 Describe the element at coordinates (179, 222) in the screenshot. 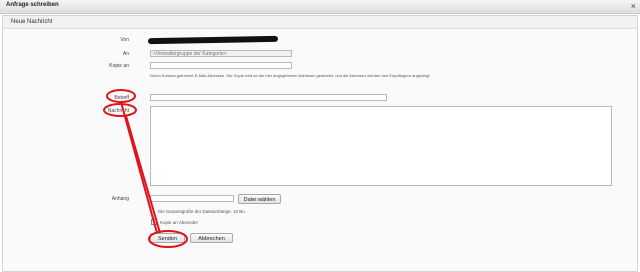

I see `copy-to-sender-label: Kopie an Absender` at that location.